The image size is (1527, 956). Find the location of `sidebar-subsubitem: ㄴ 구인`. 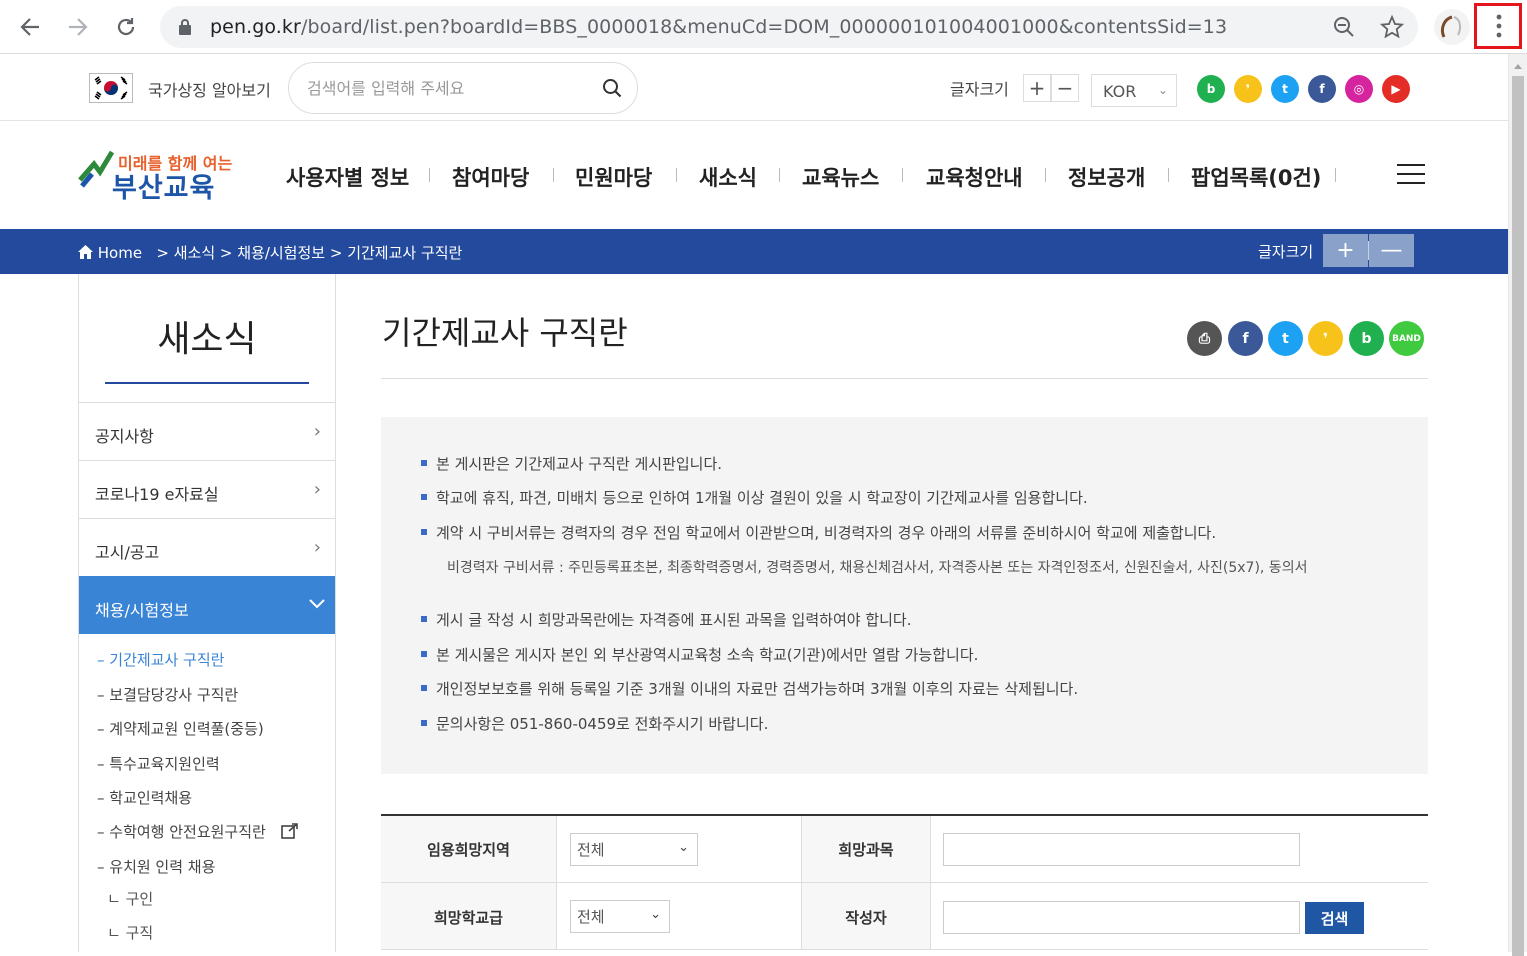

sidebar-subsubitem: ㄴ 구인 is located at coordinates (130, 898).